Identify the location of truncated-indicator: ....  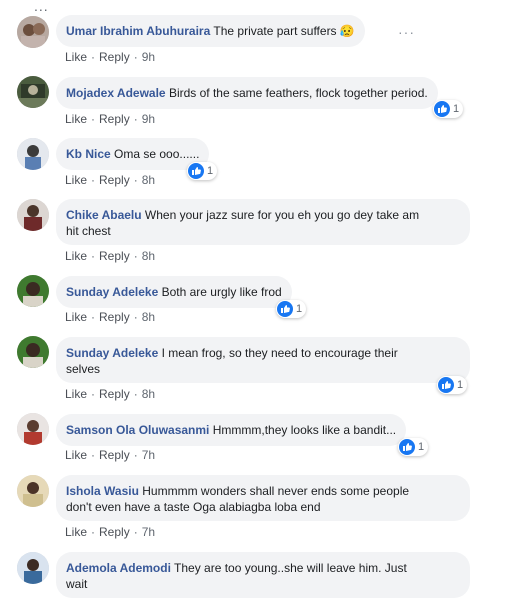
(41, 7).